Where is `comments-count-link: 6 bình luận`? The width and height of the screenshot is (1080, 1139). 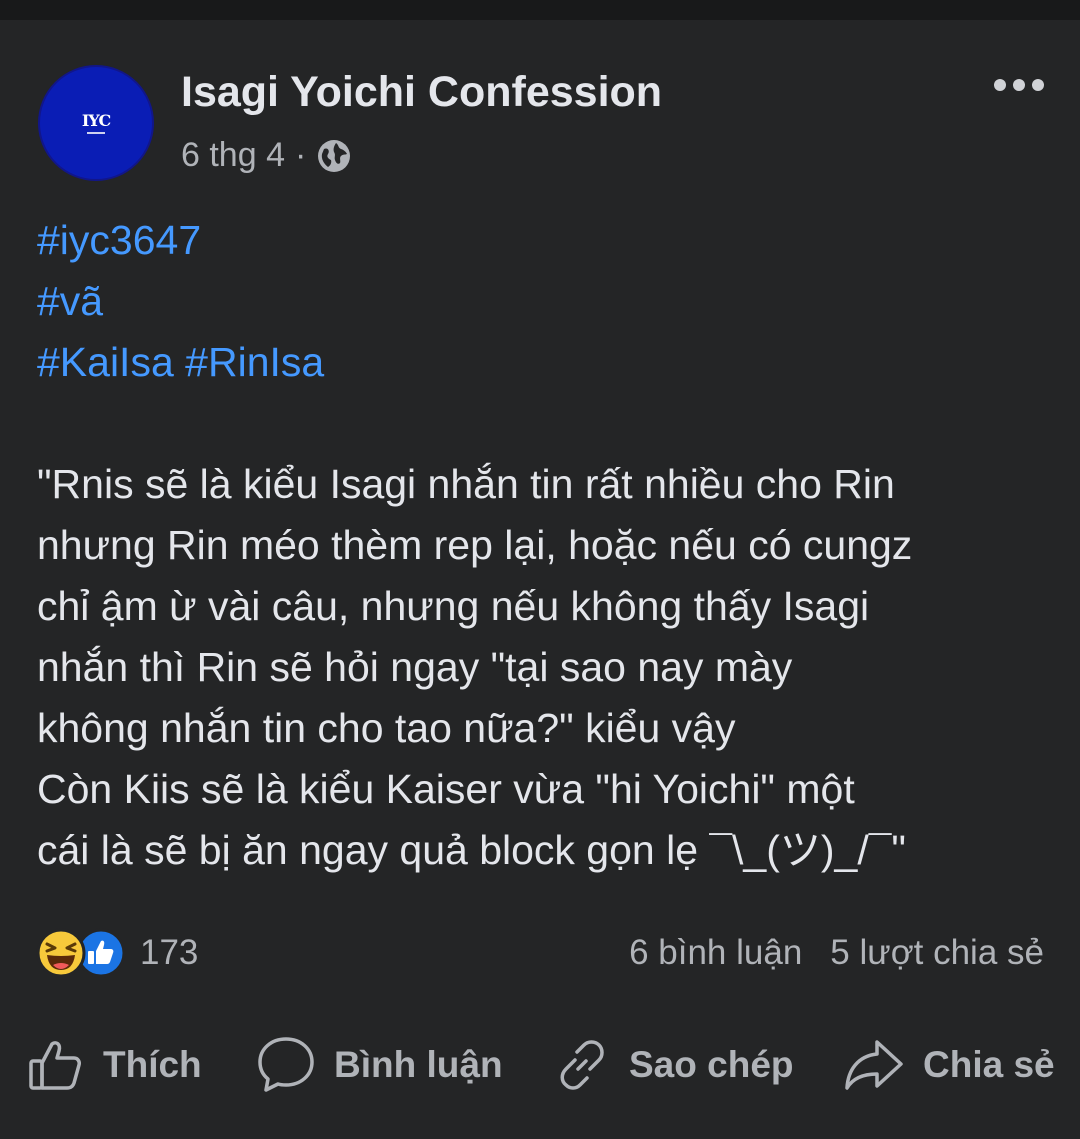
comments-count-link: 6 bình luận is located at coordinates (715, 953).